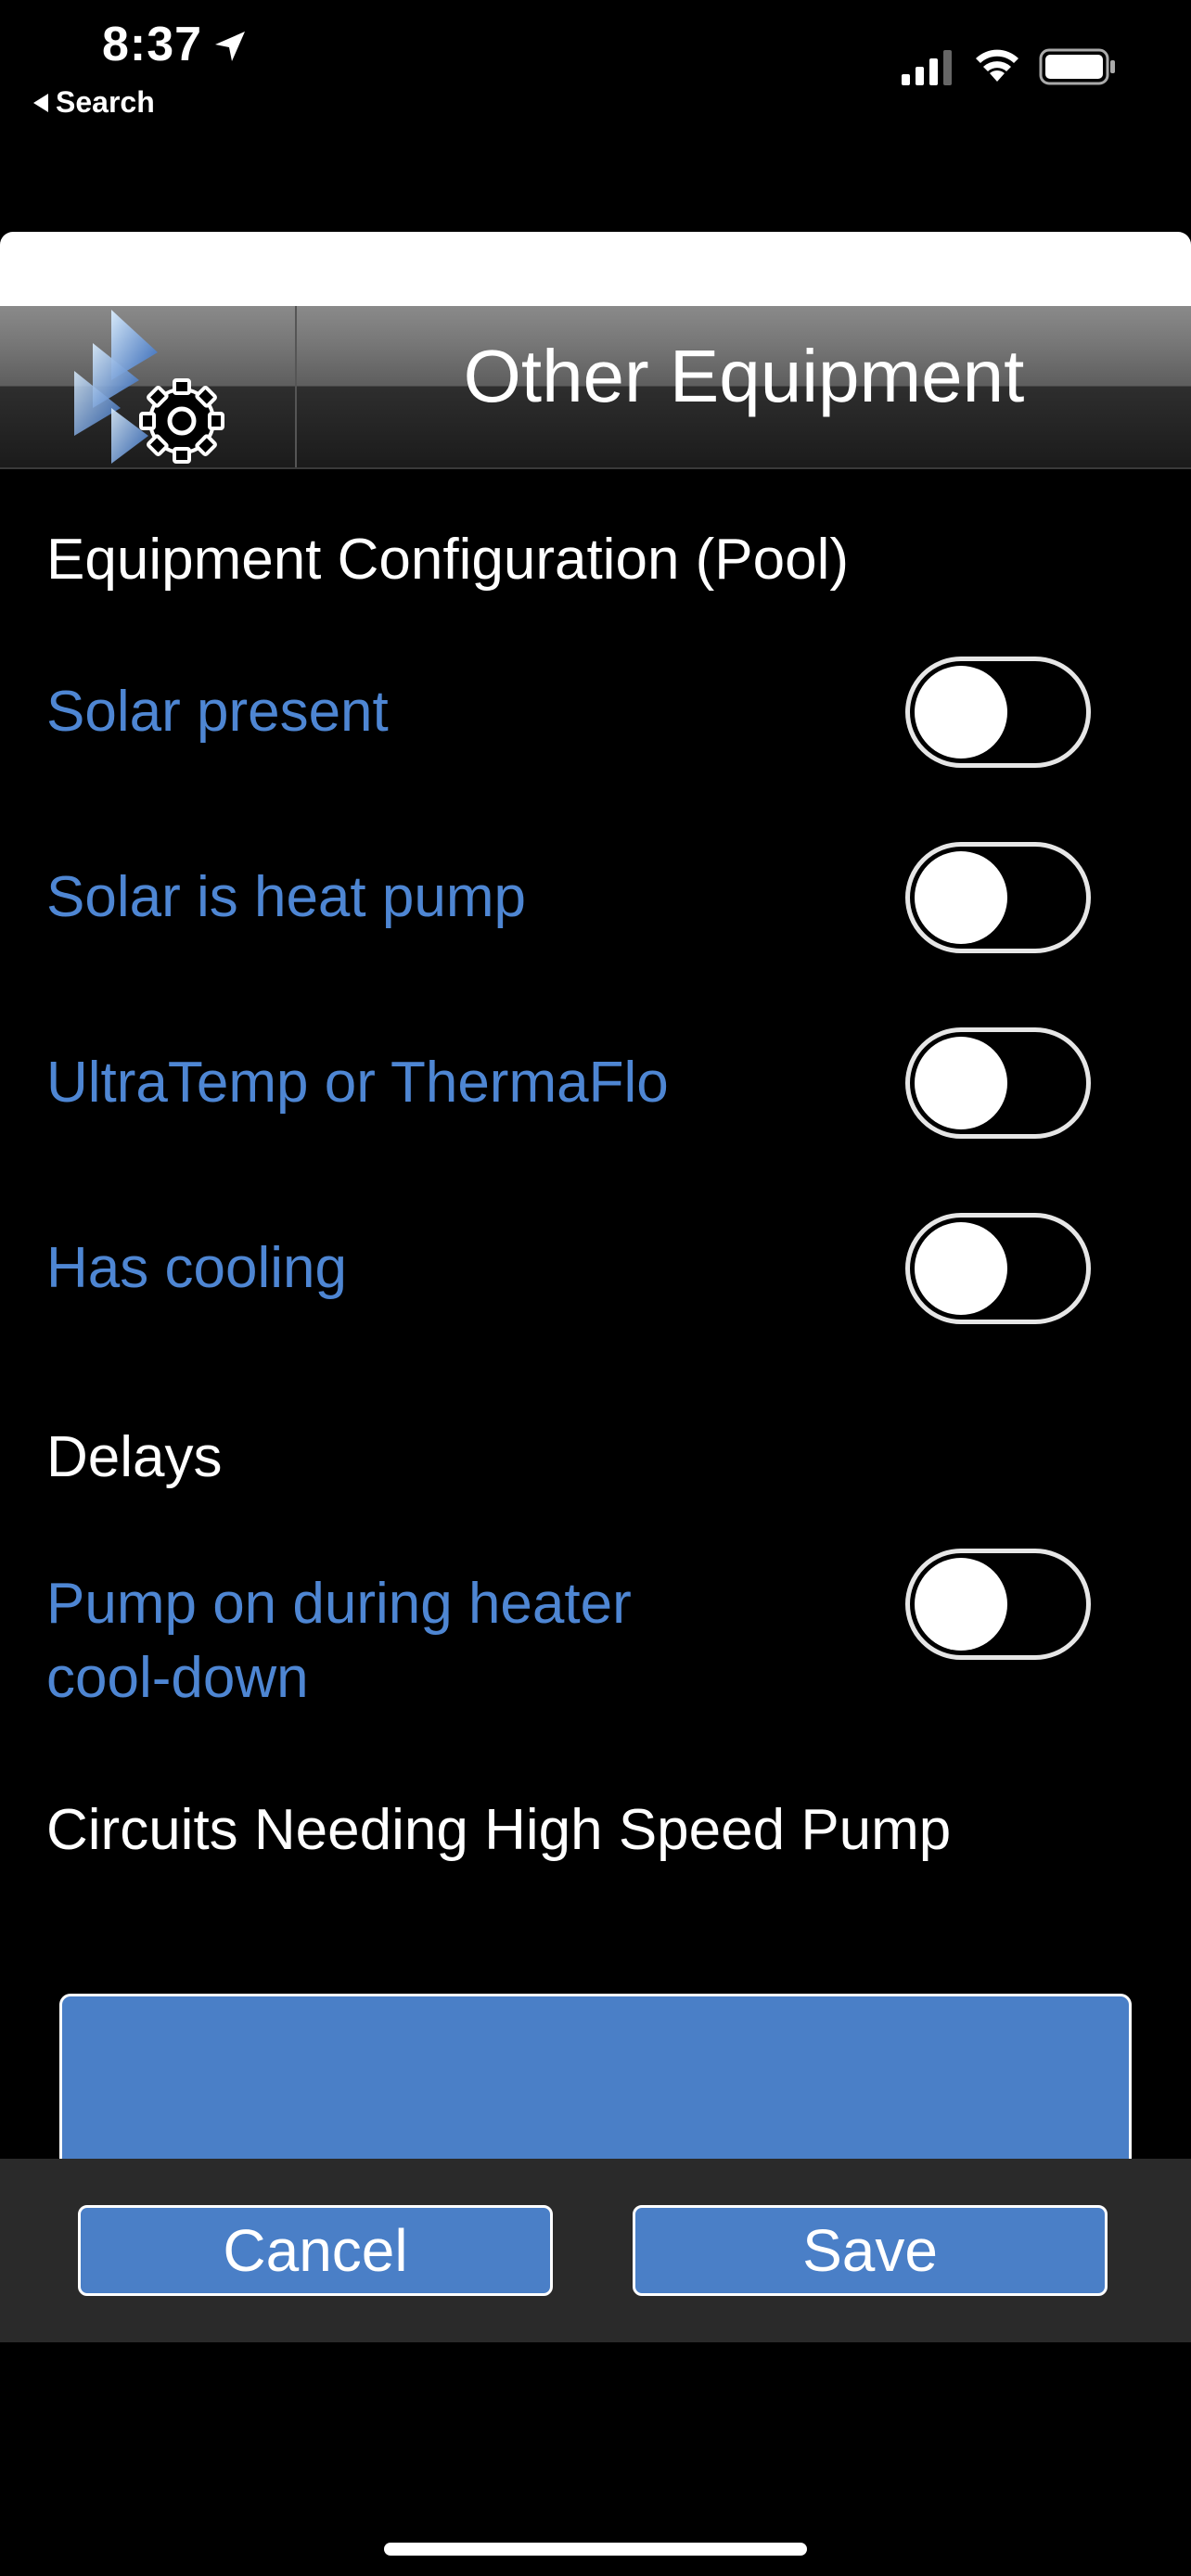 The image size is (1191, 2576). What do you see at coordinates (595, 2077) in the screenshot?
I see `circuits-list-box` at bounding box center [595, 2077].